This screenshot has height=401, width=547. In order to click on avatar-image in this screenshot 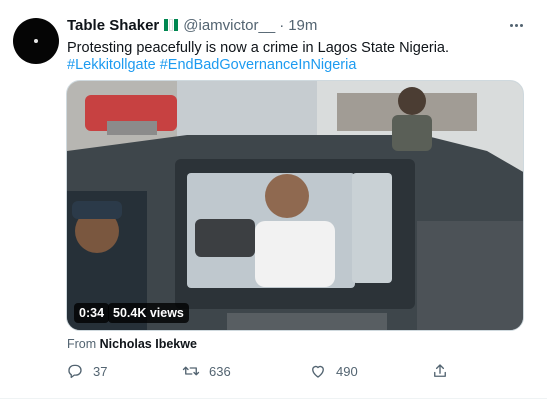, I will do `click(36, 41)`.